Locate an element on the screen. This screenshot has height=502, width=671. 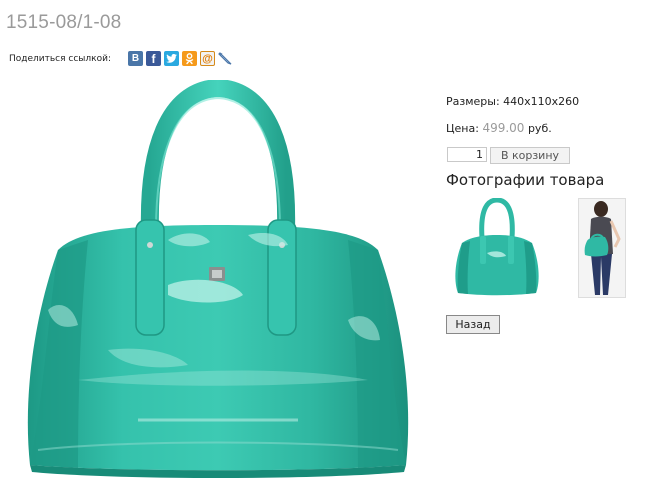
price-value: 499.00 is located at coordinates (503, 128).